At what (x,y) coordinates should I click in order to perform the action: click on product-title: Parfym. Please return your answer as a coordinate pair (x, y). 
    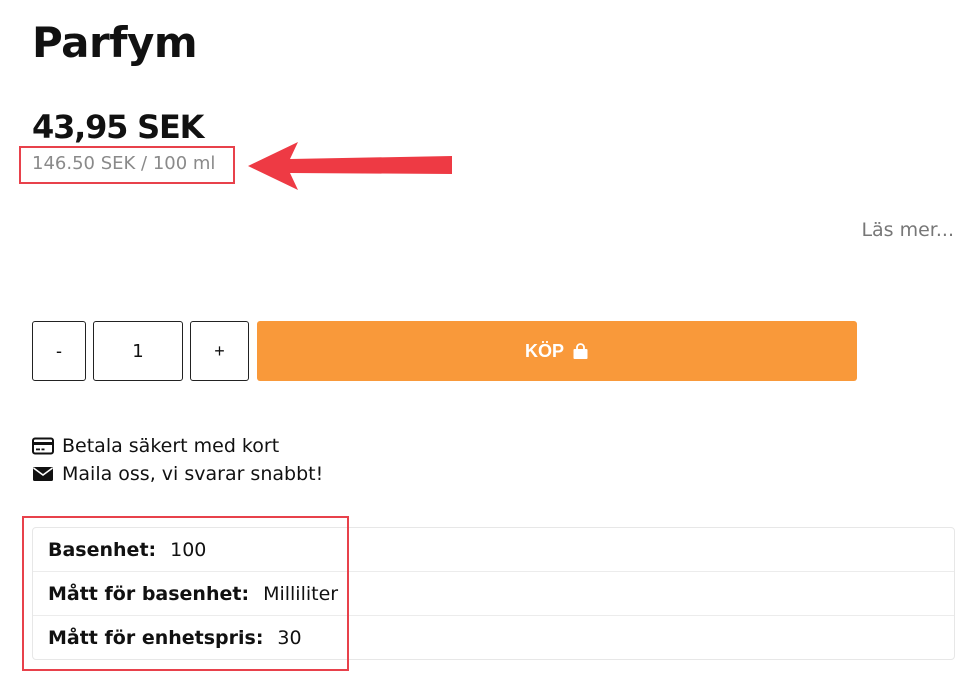
    Looking at the image, I should click on (115, 42).